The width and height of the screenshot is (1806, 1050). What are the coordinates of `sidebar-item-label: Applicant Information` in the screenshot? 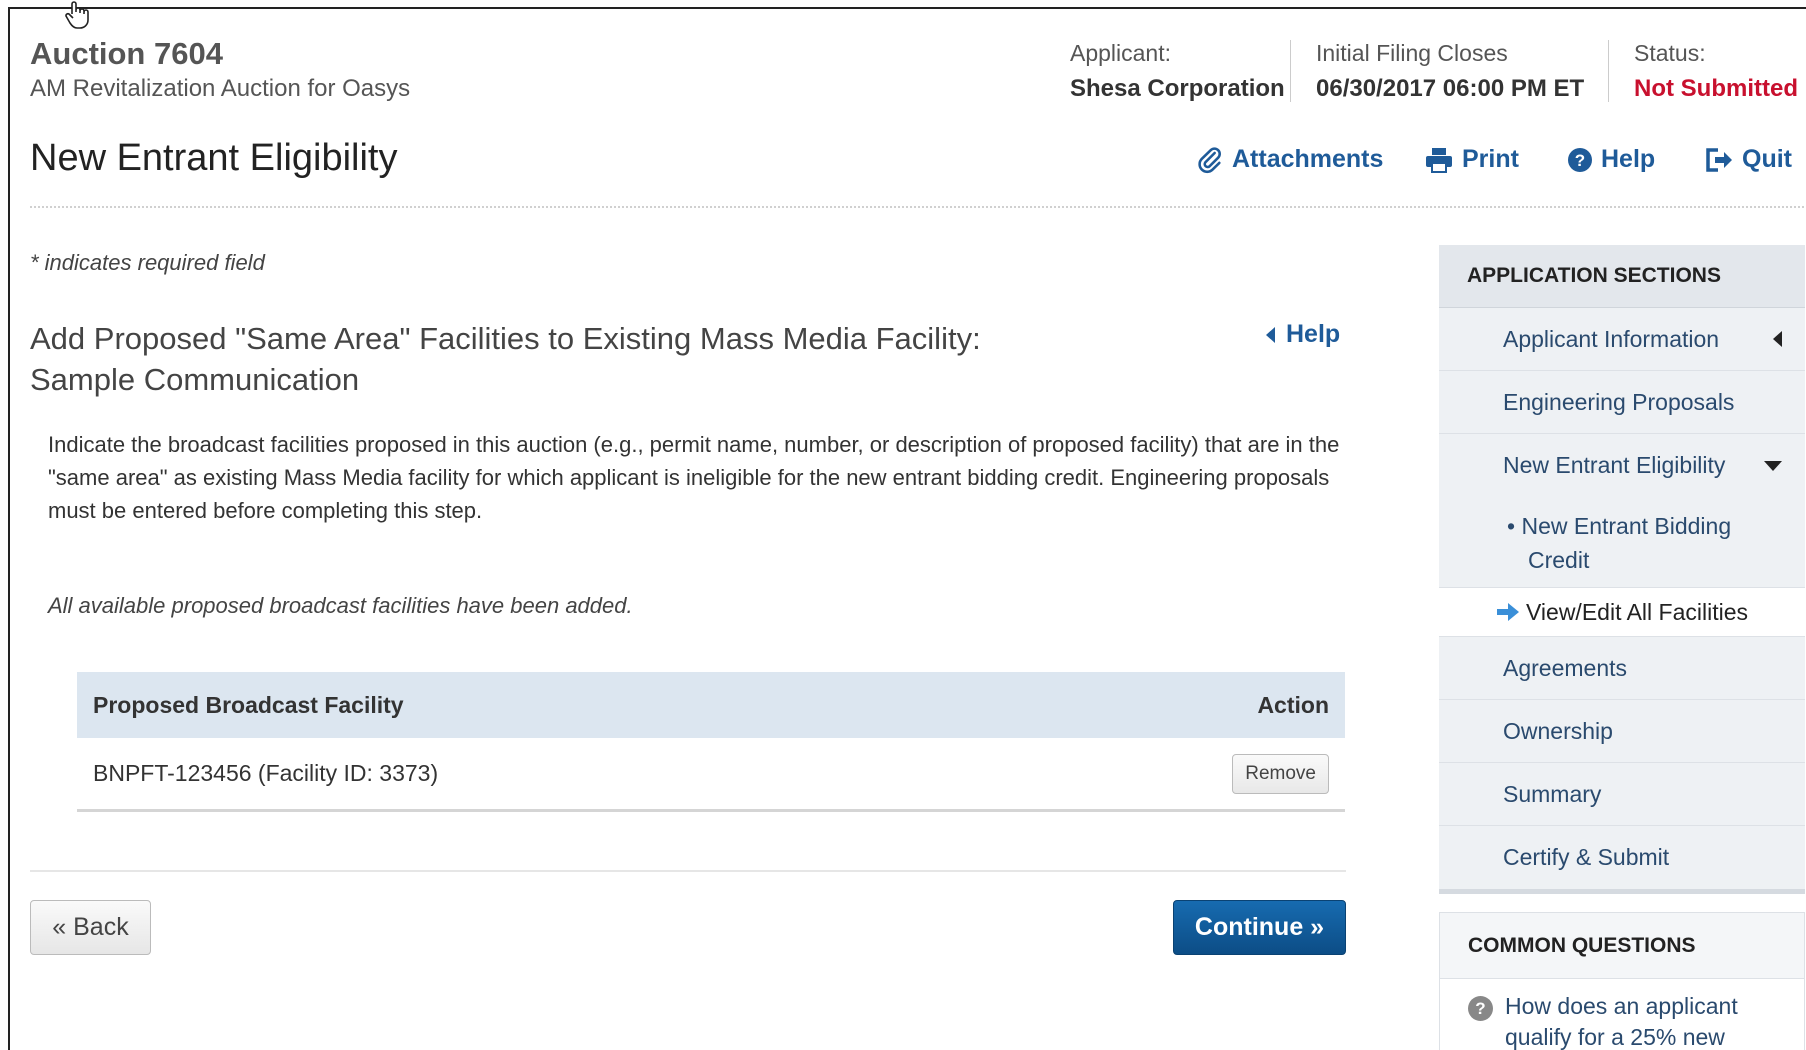 It's located at (1611, 338).